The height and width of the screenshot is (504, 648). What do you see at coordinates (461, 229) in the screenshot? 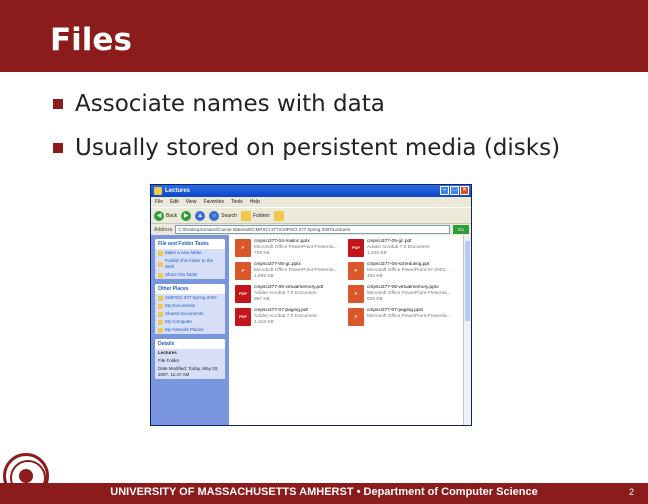
I see `go-button: Go` at bounding box center [461, 229].